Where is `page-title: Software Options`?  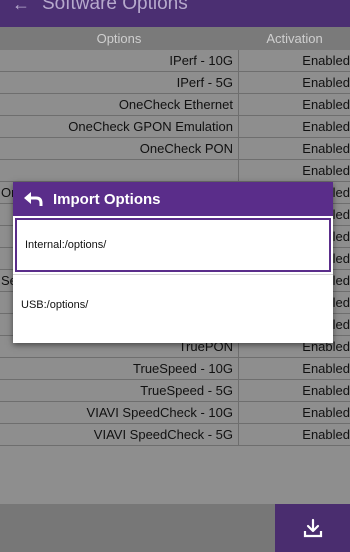
page-title: Software Options is located at coordinates (115, 7).